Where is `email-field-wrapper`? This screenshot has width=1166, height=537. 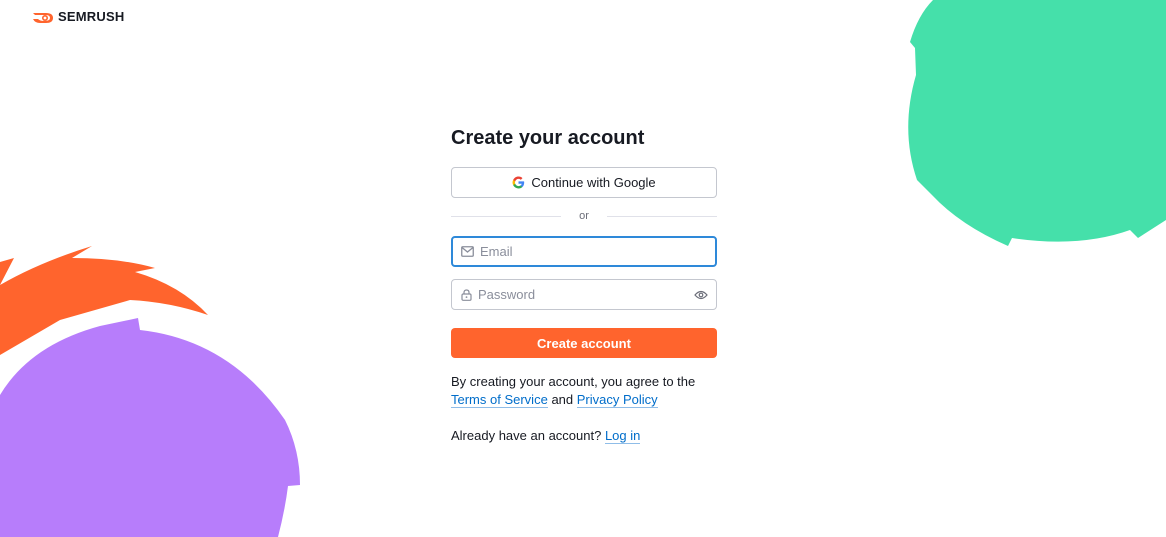
email-field-wrapper is located at coordinates (584, 251).